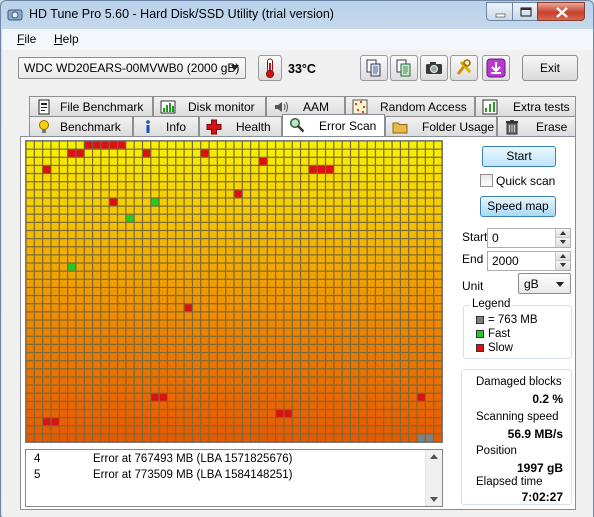 The width and height of the screenshot is (594, 517). I want to click on menu-help-mnemonic: H, so click(58, 39).